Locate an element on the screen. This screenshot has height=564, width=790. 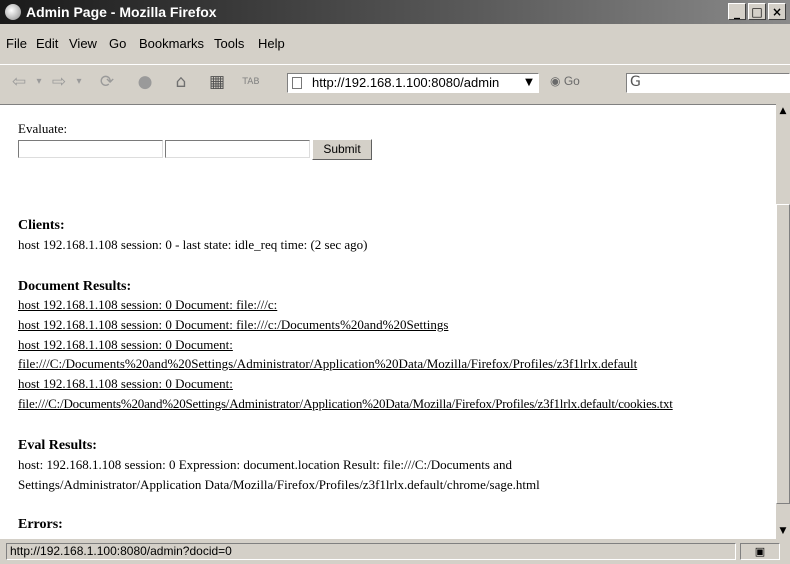
maximize-button: □ is located at coordinates (757, 11).